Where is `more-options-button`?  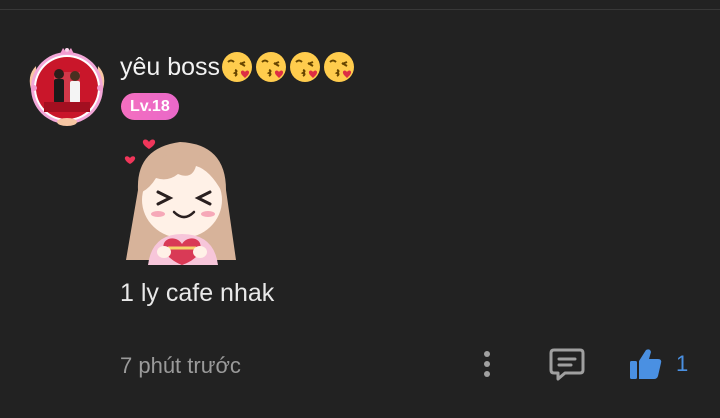
more-options-button is located at coordinates (487, 364).